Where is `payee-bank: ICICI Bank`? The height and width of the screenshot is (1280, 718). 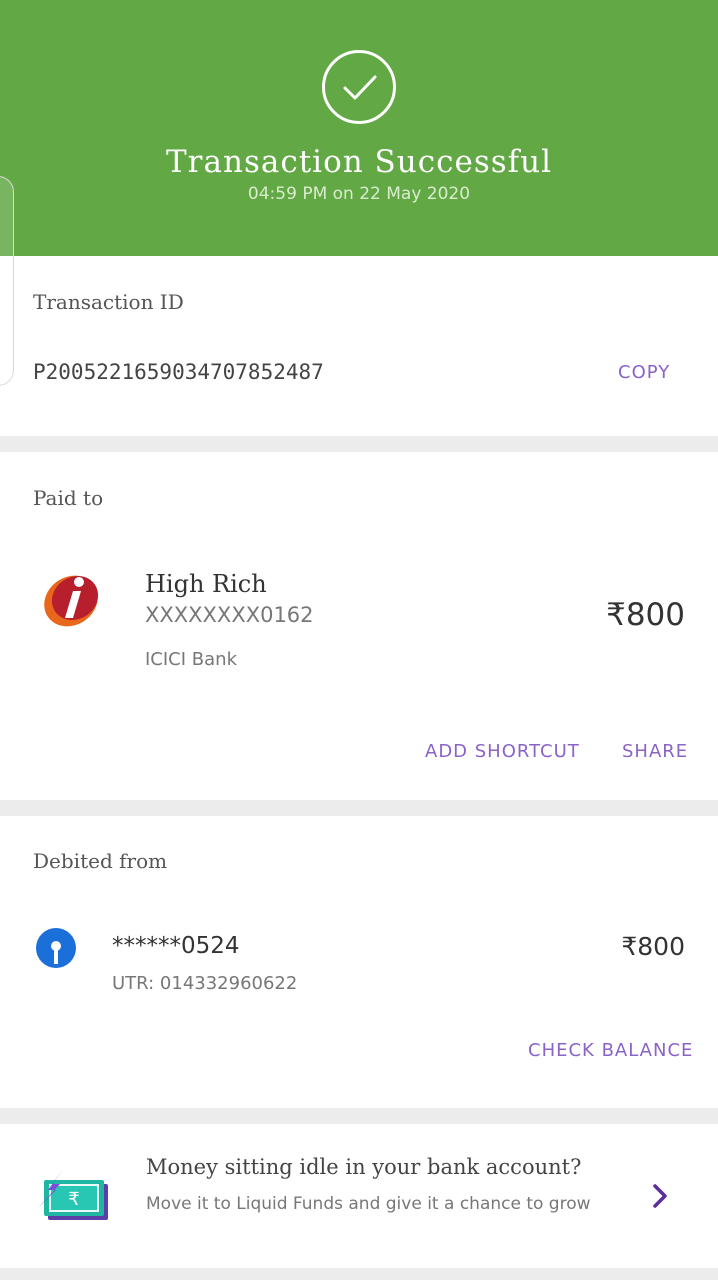
payee-bank: ICICI Bank is located at coordinates (191, 659).